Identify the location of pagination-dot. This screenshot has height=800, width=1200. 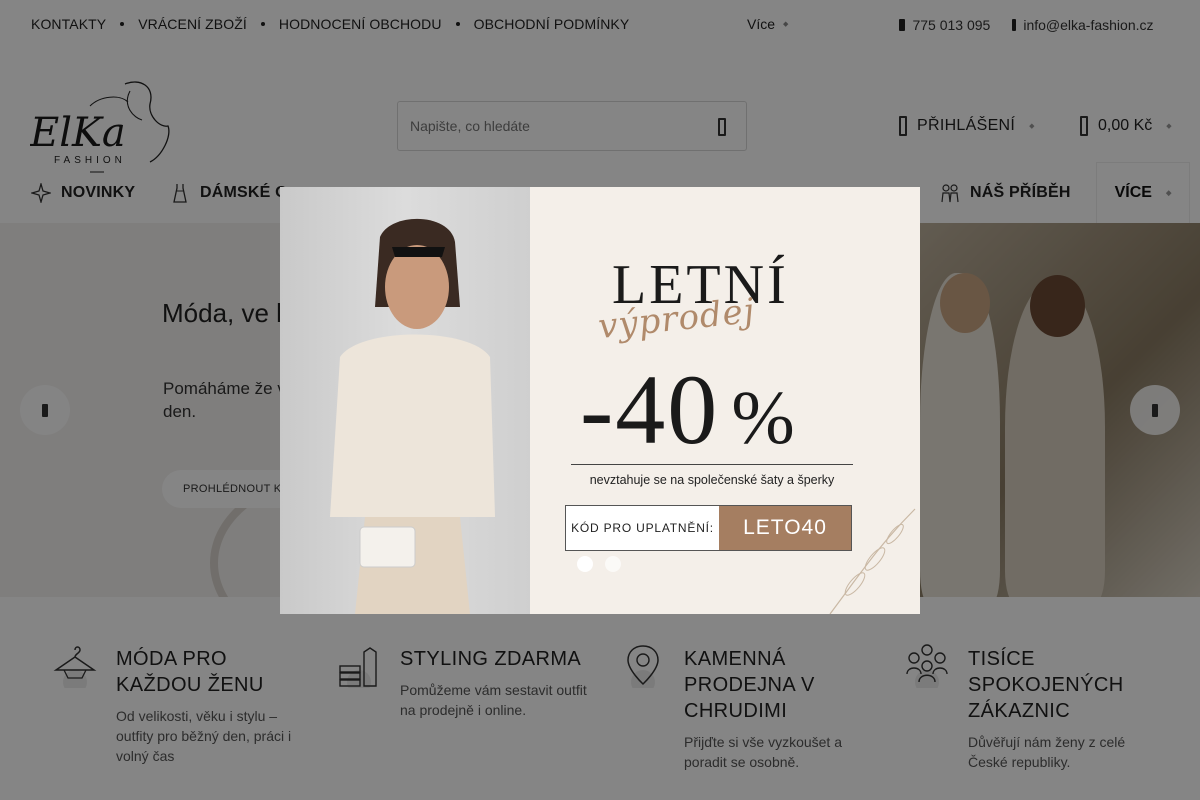
(613, 564).